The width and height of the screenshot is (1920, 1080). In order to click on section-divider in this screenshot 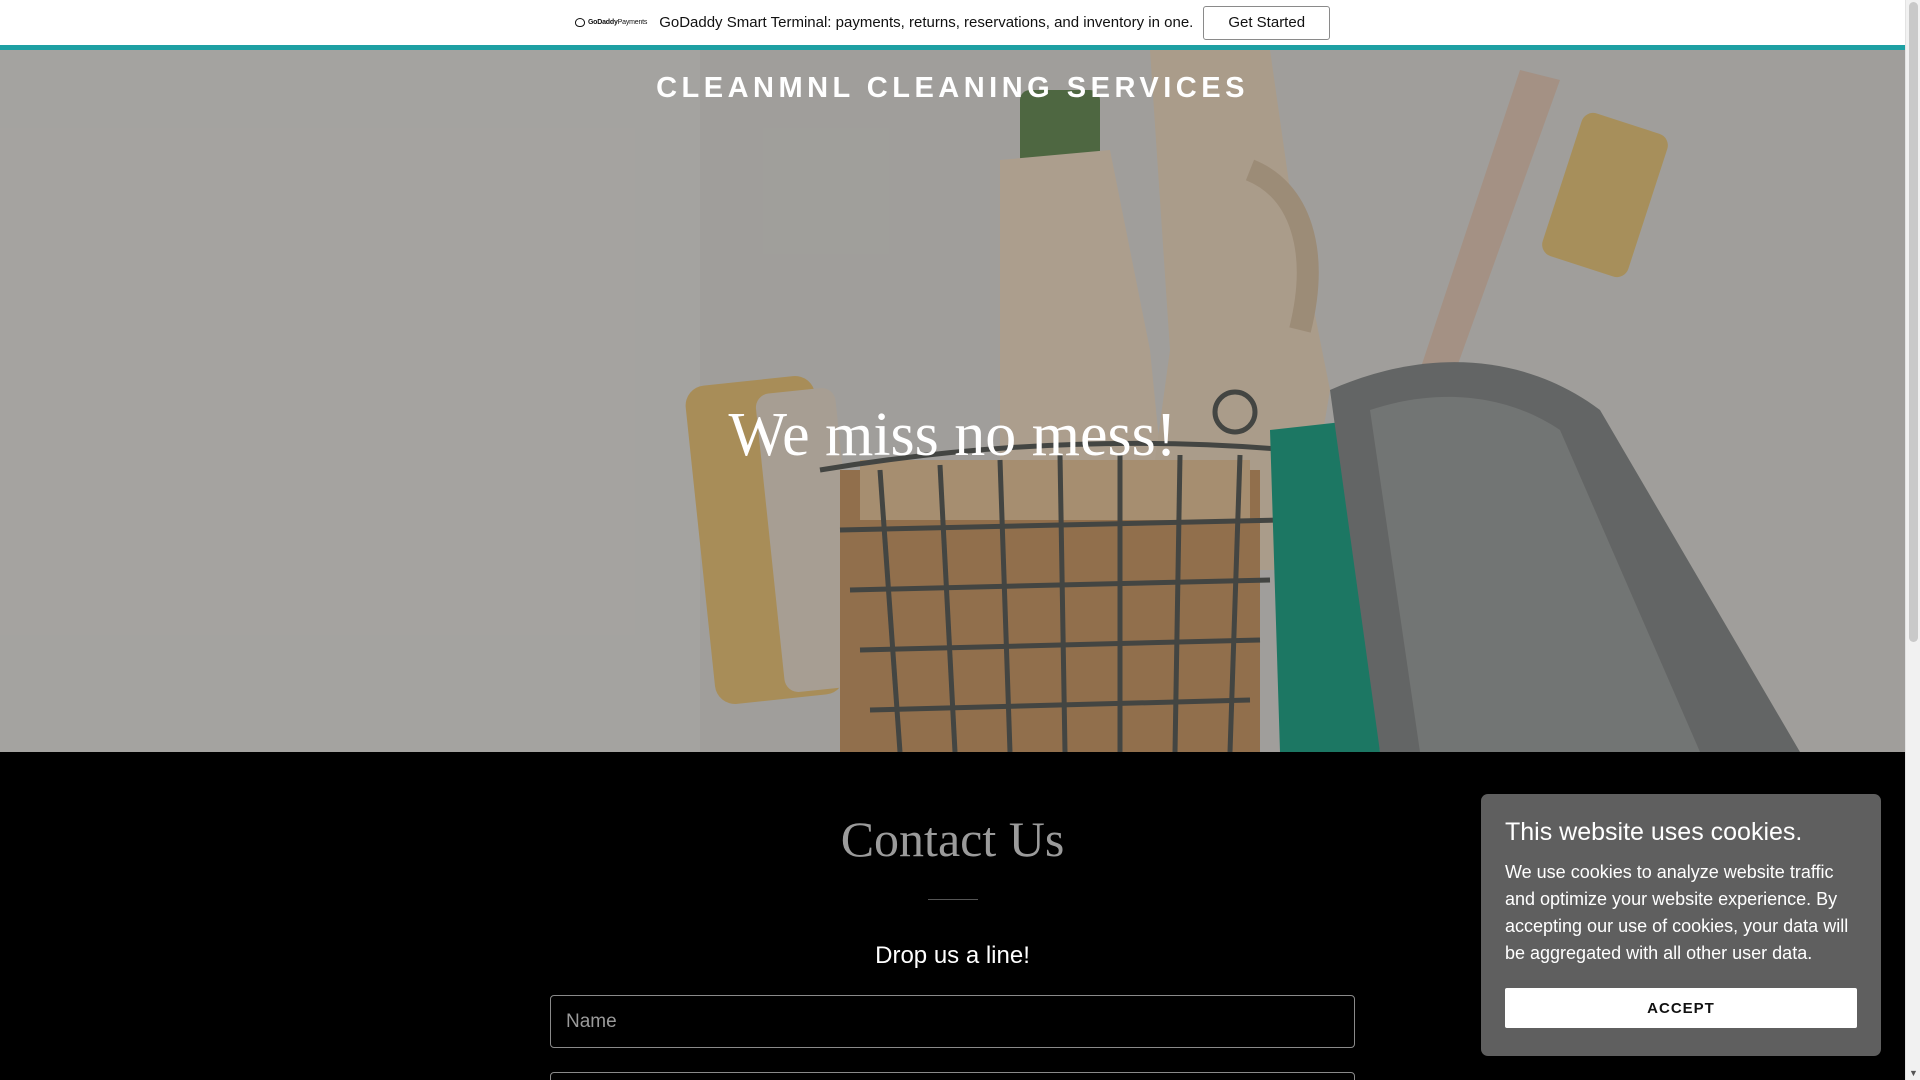, I will do `click(953, 899)`.